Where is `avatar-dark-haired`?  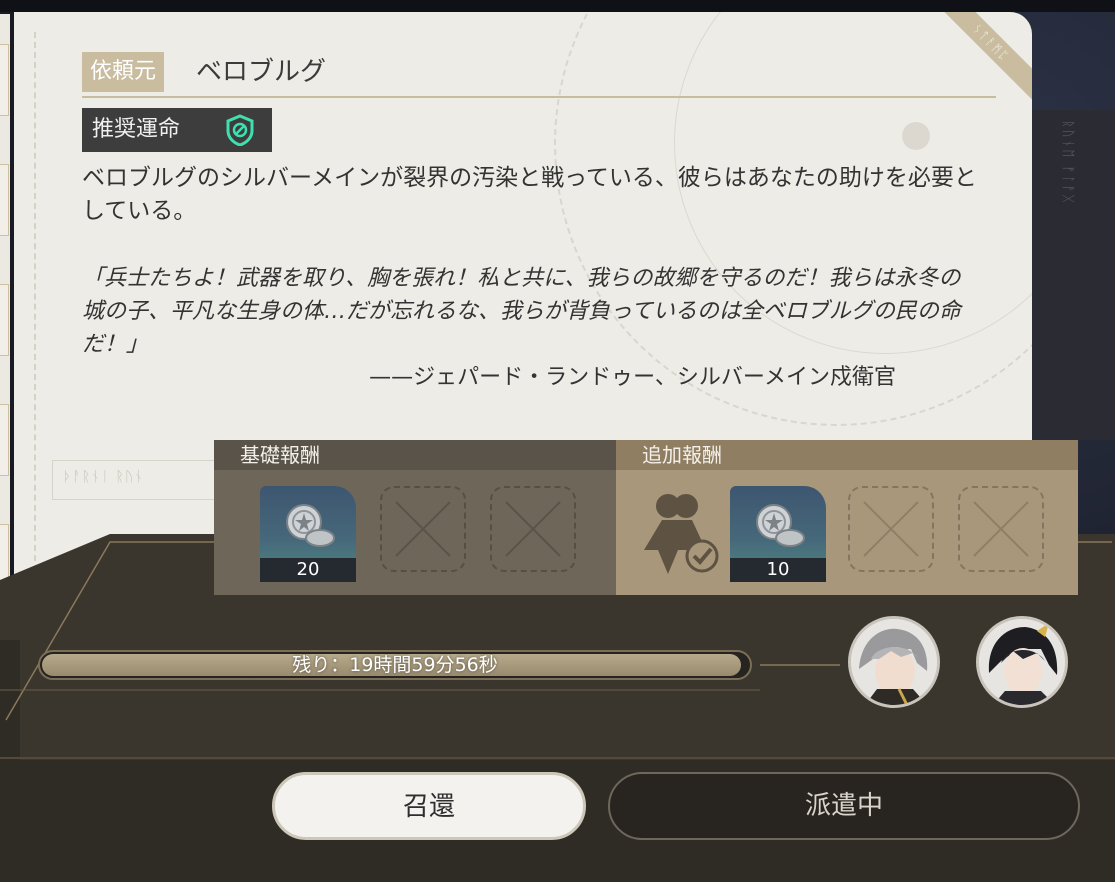
avatar-dark-haired is located at coordinates (1022, 662).